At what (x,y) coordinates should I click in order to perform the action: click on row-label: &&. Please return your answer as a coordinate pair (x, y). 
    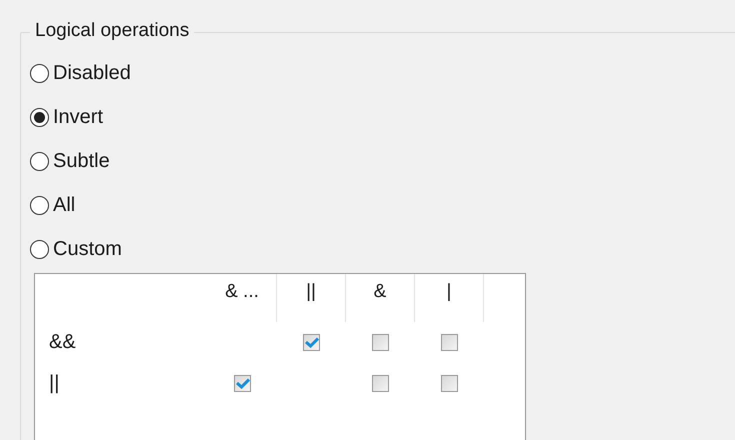
    Looking at the image, I should click on (62, 342).